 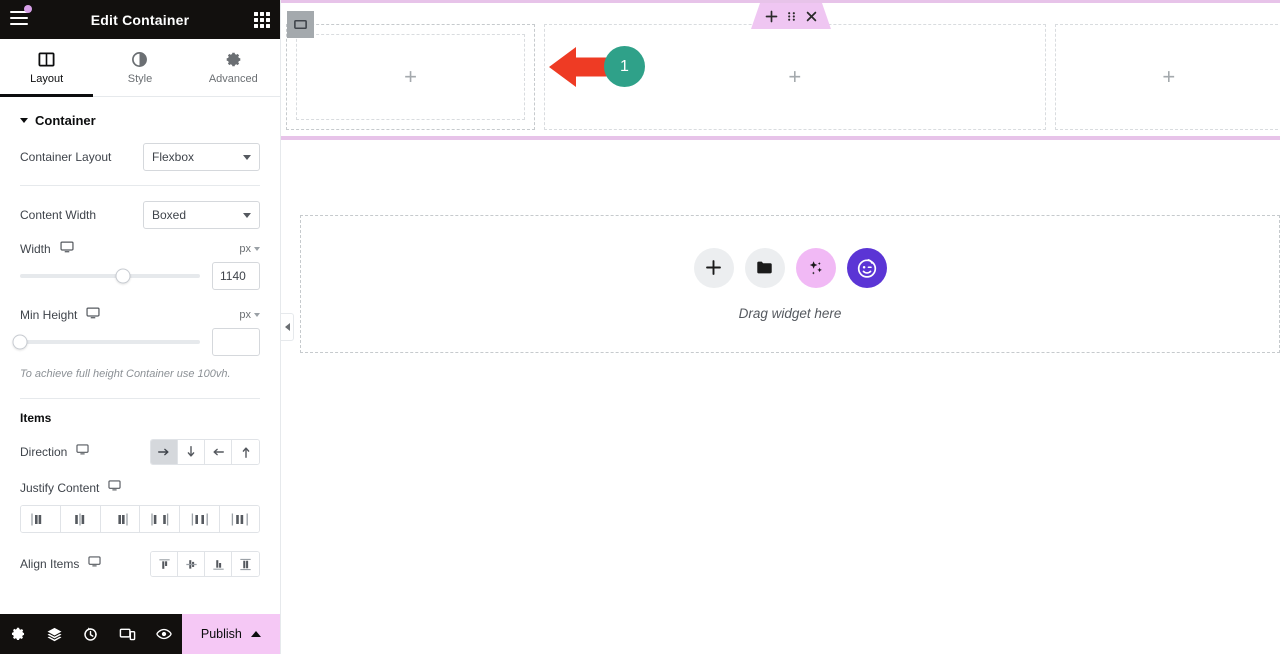 What do you see at coordinates (80, 519) in the screenshot?
I see `justify-center-button` at bounding box center [80, 519].